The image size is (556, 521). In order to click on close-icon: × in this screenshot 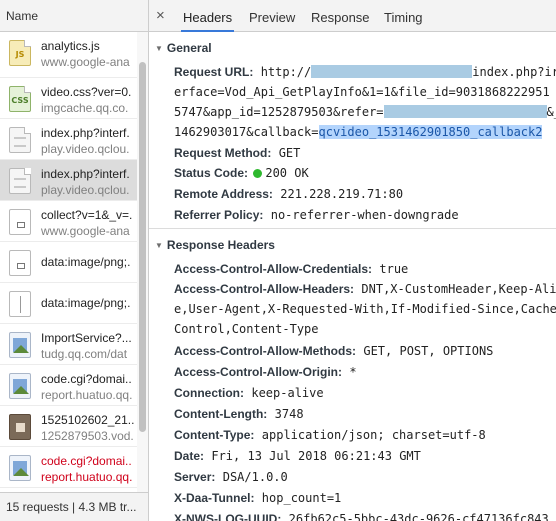, I will do `click(163, 16)`.